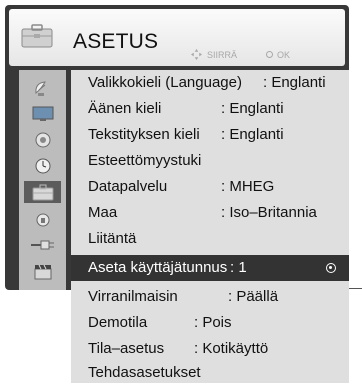 The width and height of the screenshot is (362, 386). Describe the element at coordinates (212, 135) in the screenshot. I see `row-subtitle-language: Tekstityksen kieli : Englanti` at that location.